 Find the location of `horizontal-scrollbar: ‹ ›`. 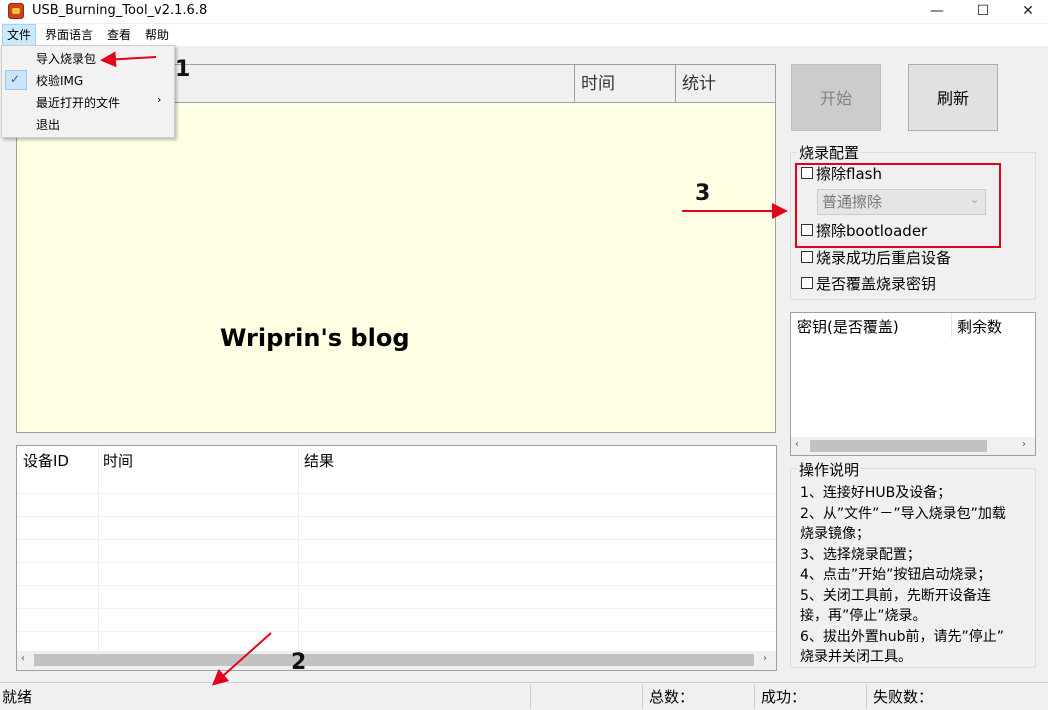

horizontal-scrollbar: ‹ › is located at coordinates (396, 660).